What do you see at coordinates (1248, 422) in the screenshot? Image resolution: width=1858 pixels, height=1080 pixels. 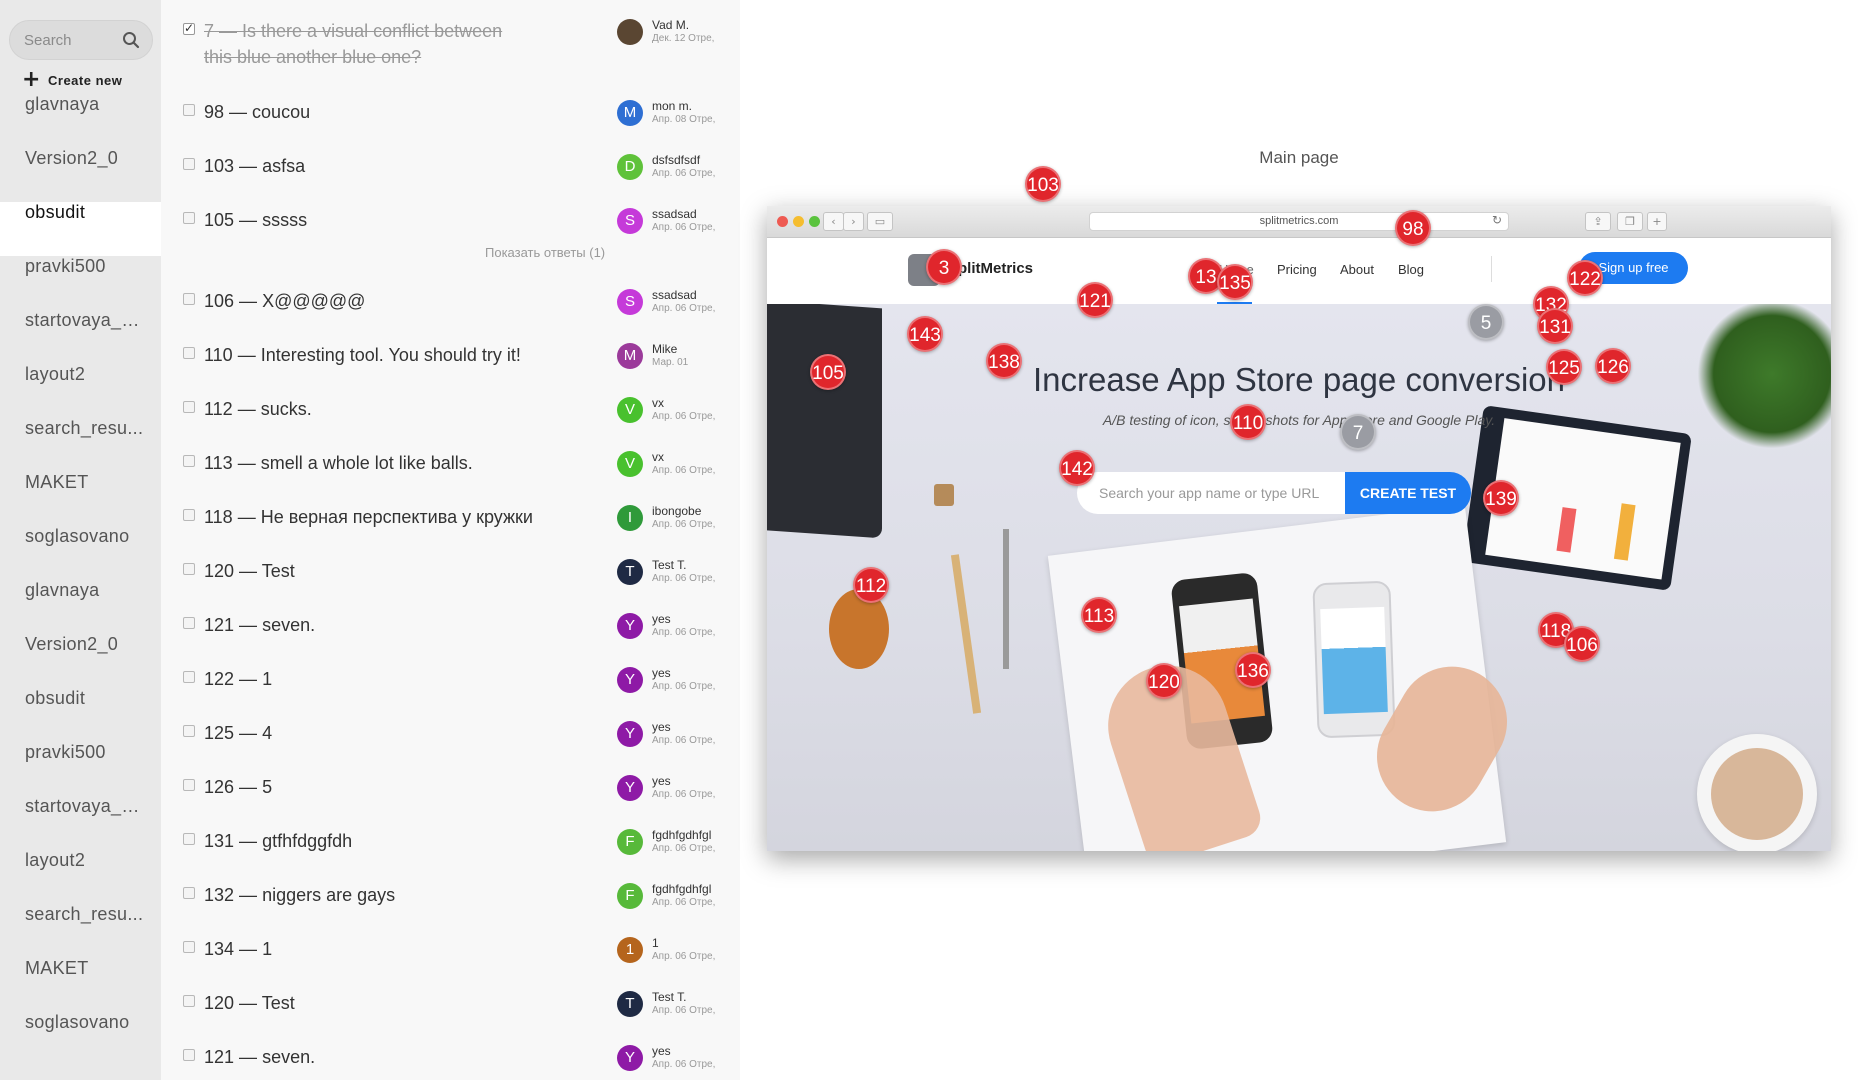 I see `comment-pin: 110` at bounding box center [1248, 422].